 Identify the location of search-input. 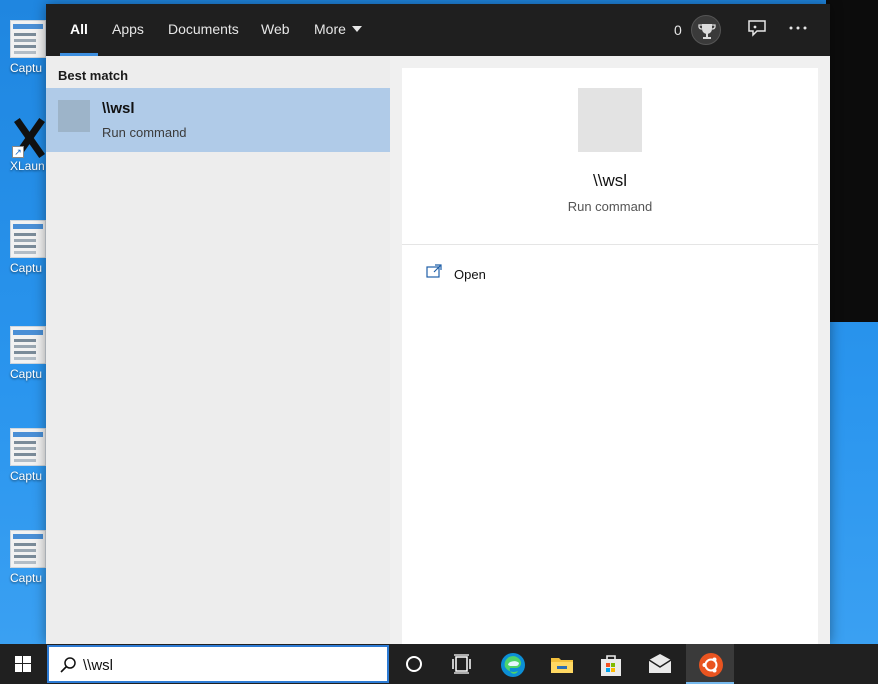
(228, 665).